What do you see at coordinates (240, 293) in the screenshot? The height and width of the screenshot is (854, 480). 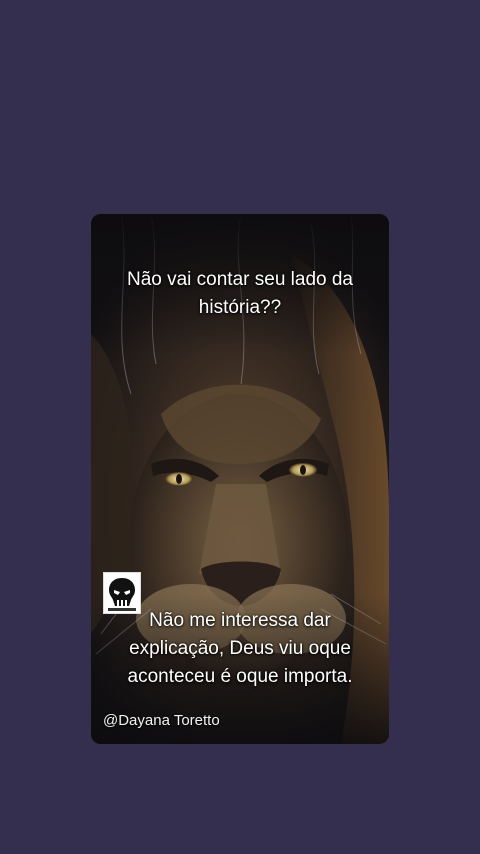 I see `top-caption: Não vai contar seu lado da história??` at bounding box center [240, 293].